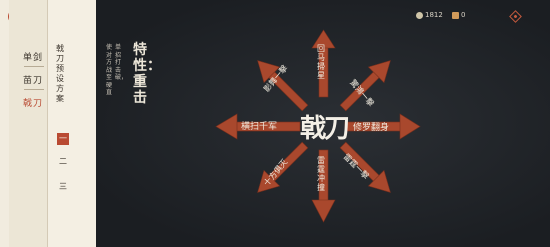 The width and height of the screenshot is (550, 247). Describe the element at coordinates (281, 84) in the screenshot. I see `arrow-up-left` at that location.